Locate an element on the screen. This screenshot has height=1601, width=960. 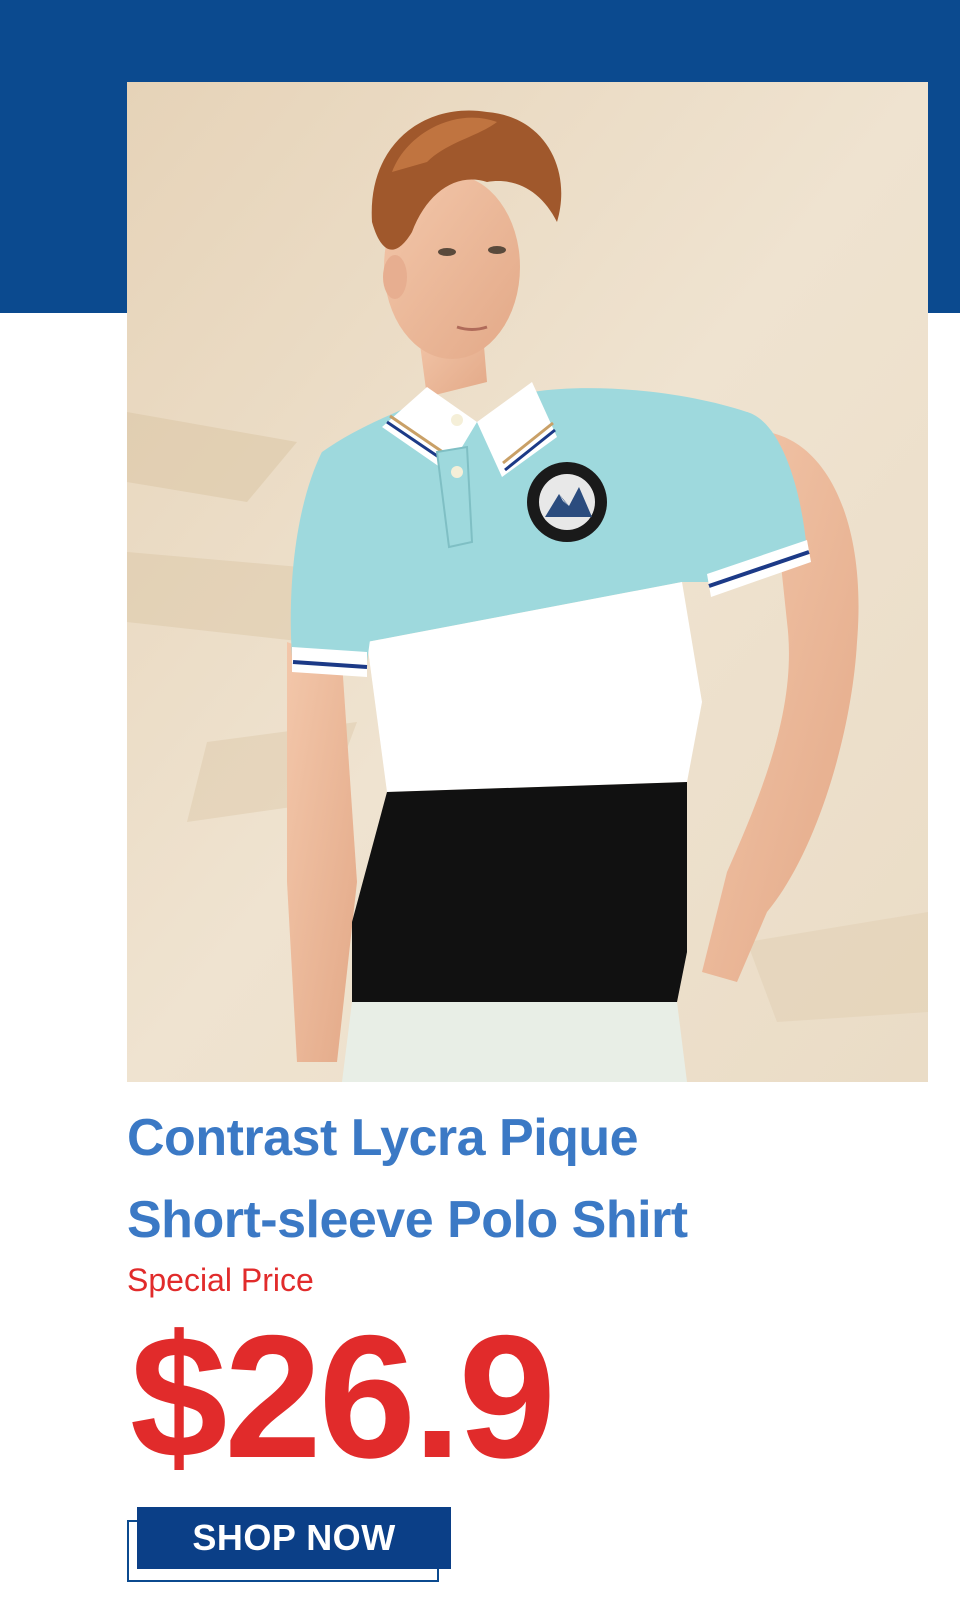
brand-badge-icon is located at coordinates (567, 502).